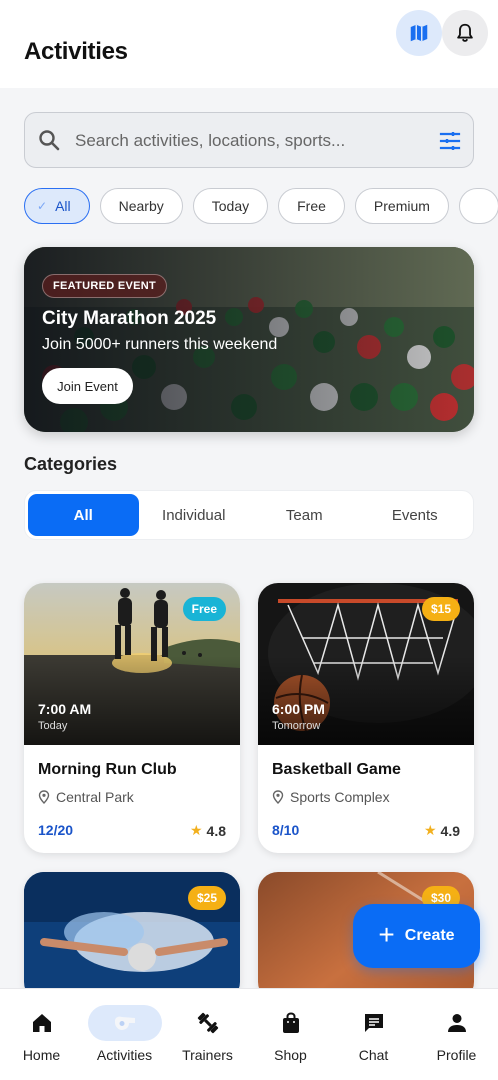  I want to click on notifications-button, so click(465, 33).